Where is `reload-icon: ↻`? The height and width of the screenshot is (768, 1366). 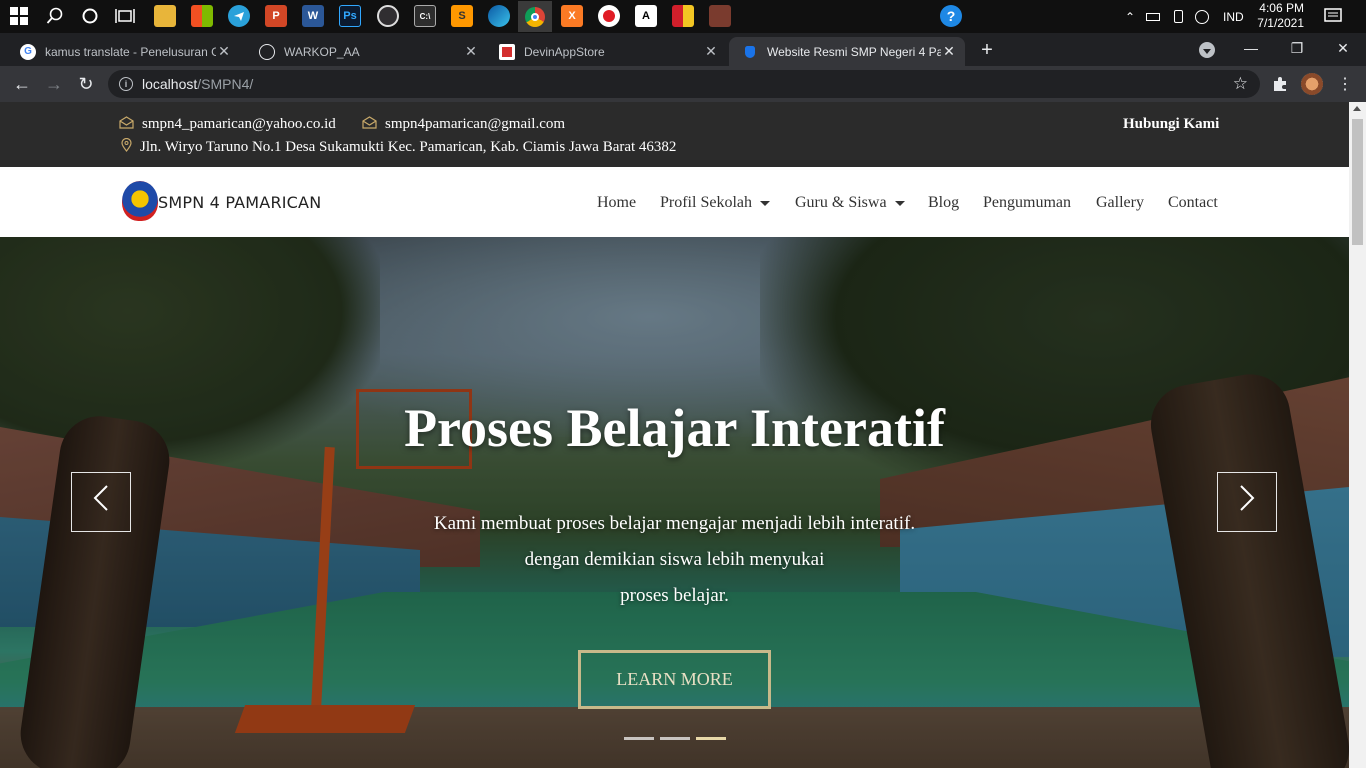 reload-icon: ↻ is located at coordinates (86, 84).